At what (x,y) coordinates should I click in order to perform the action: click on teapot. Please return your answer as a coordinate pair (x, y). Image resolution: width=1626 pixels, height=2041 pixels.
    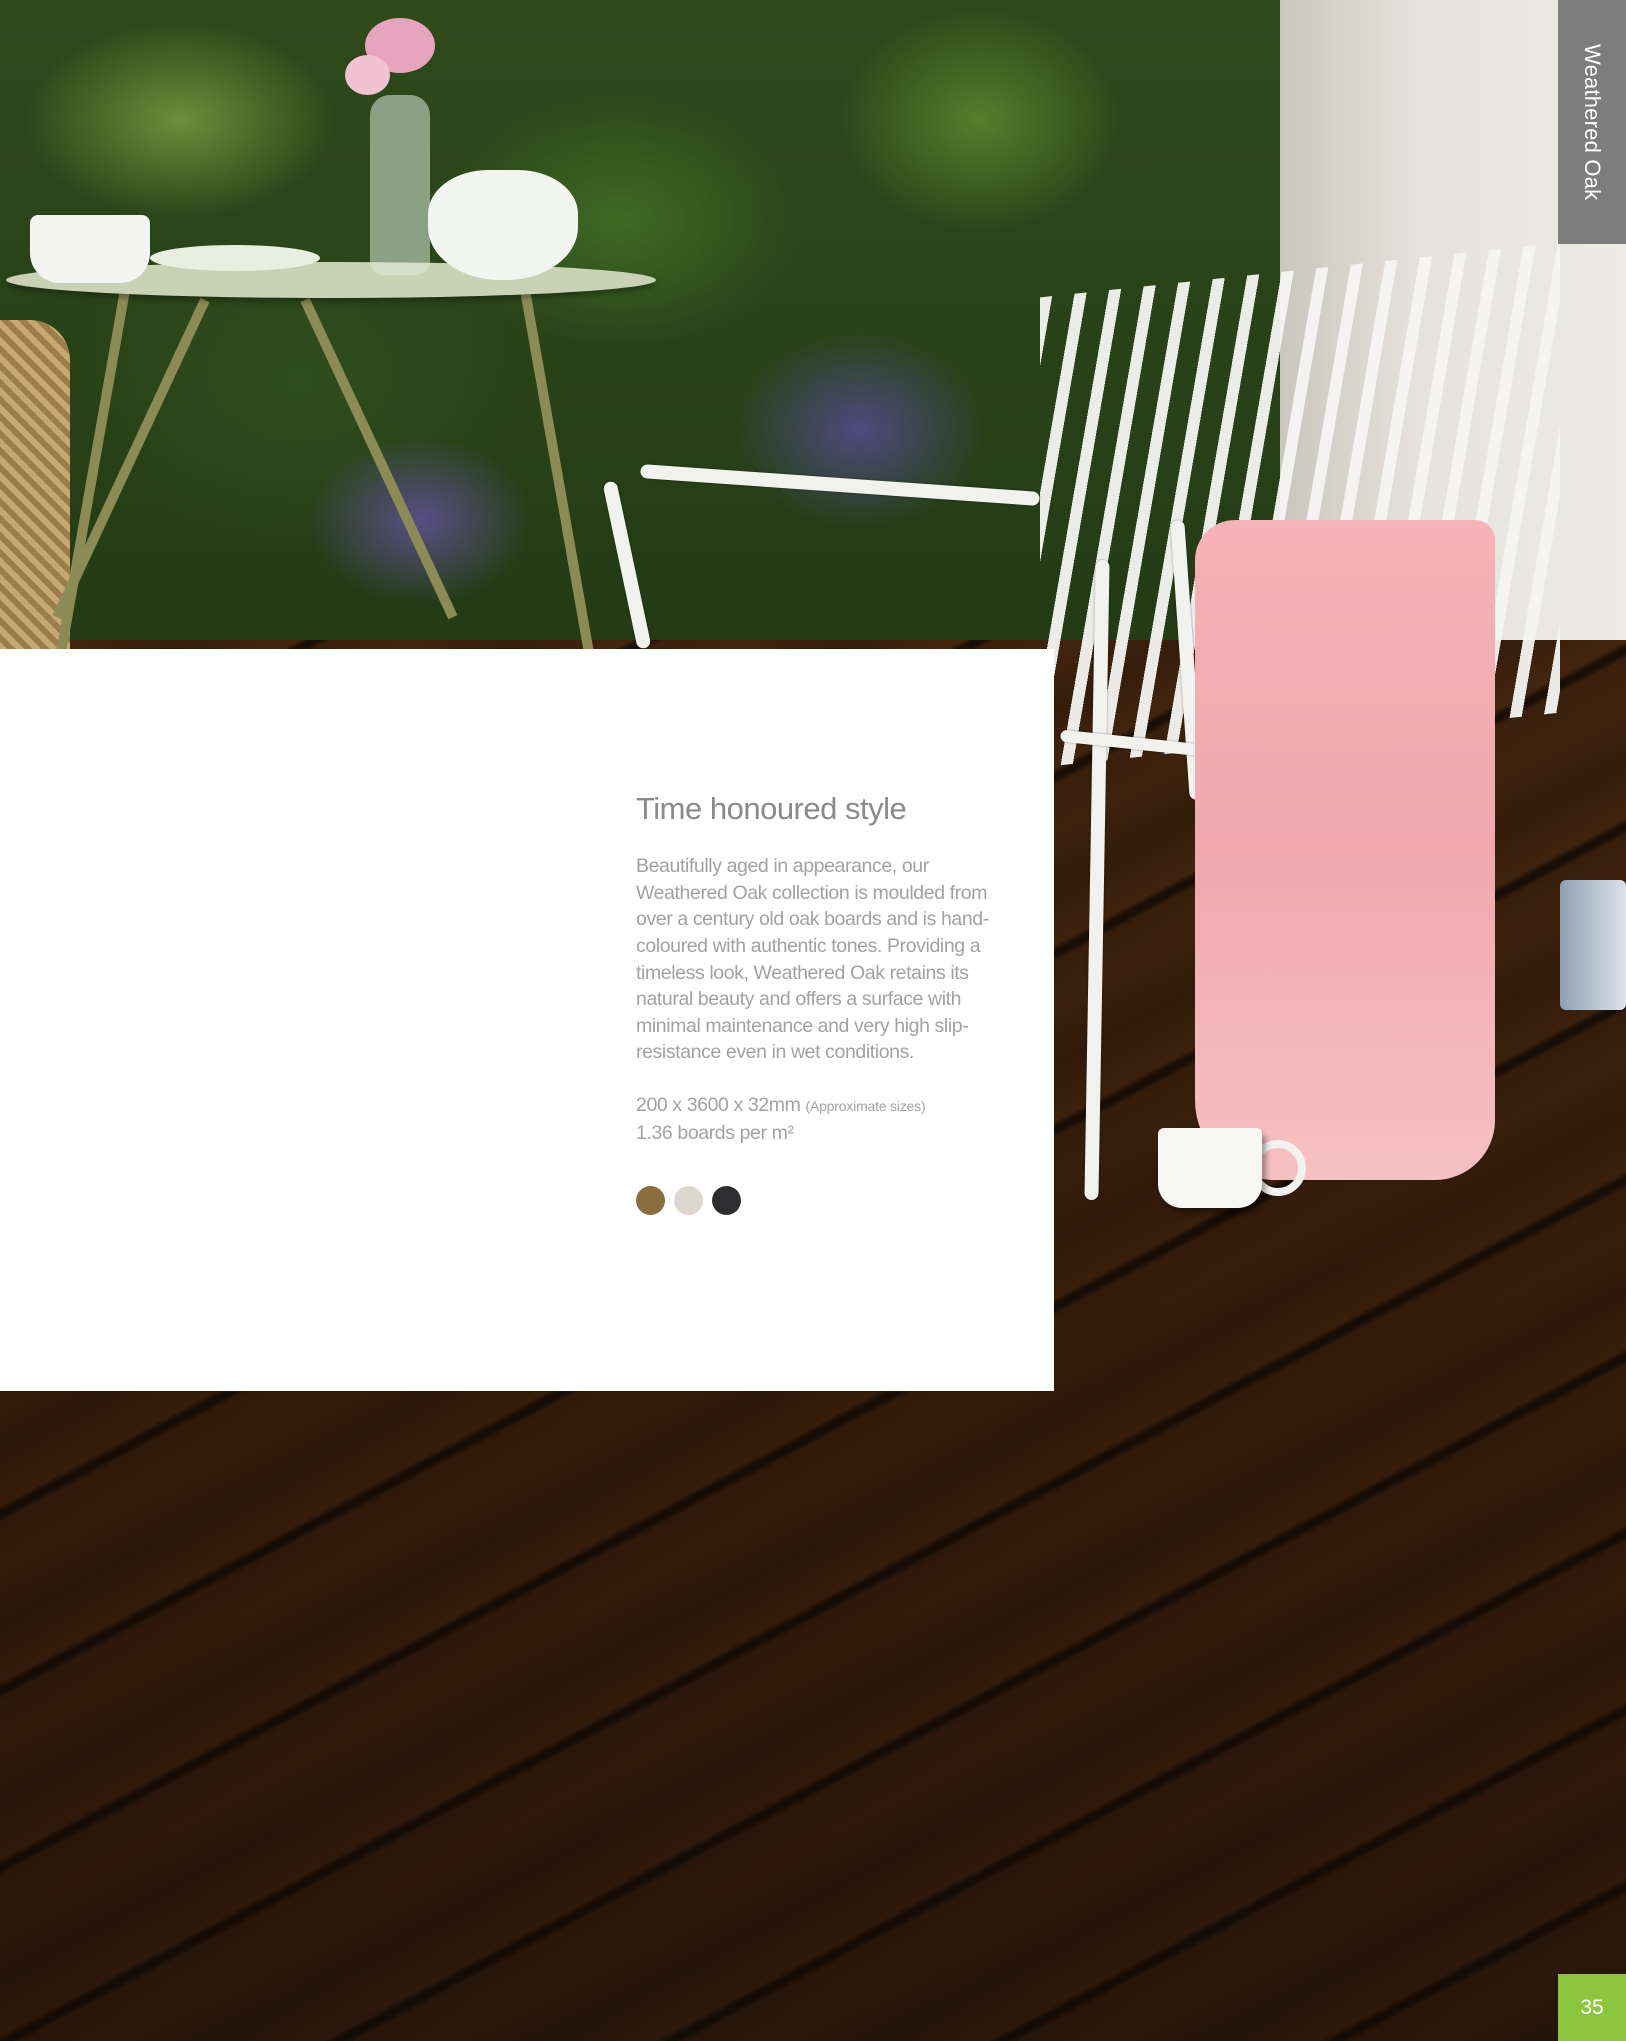
    Looking at the image, I should click on (503, 225).